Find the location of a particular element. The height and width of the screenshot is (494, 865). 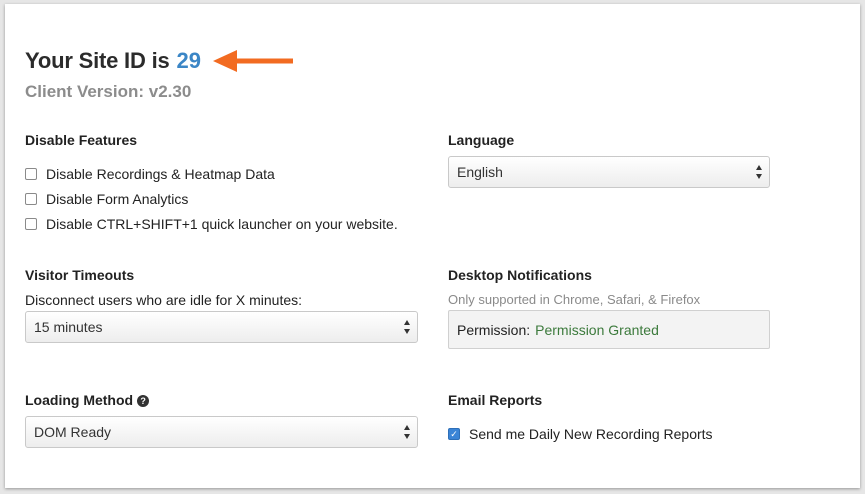

visitor-timeout-select: 15 minutes is located at coordinates (221, 327).